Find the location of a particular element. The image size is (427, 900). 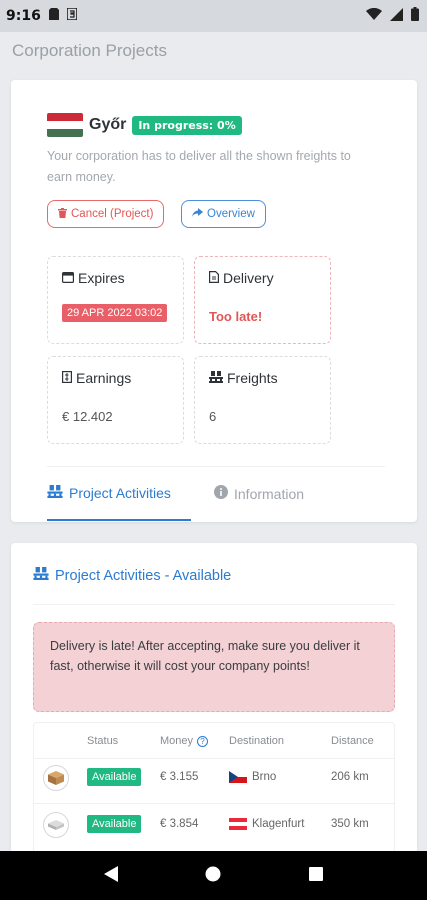

hungary-flag-icon is located at coordinates (65, 125).